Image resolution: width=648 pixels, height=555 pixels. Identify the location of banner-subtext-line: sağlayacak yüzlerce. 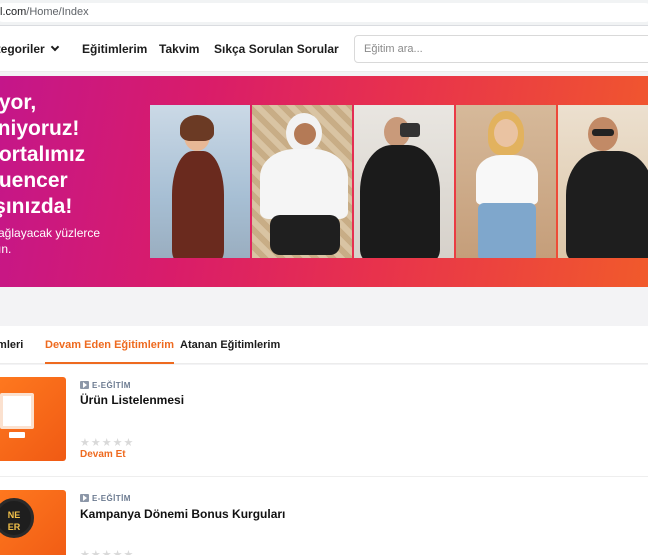
(50, 233).